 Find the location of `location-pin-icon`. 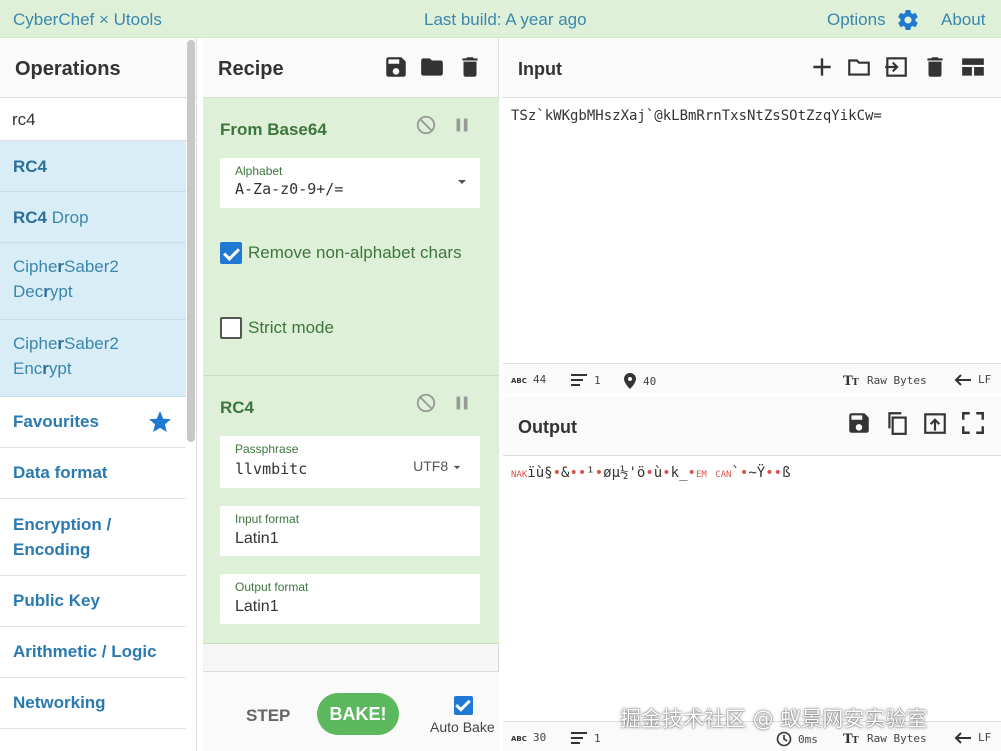

location-pin-icon is located at coordinates (630, 381).